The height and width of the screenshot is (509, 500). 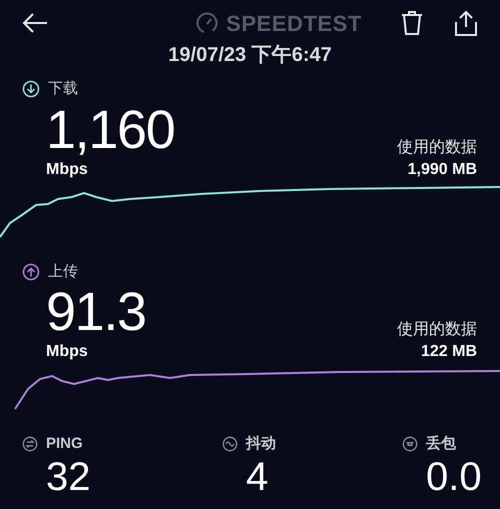 I want to click on speed-value: 1,160, so click(x=110, y=129).